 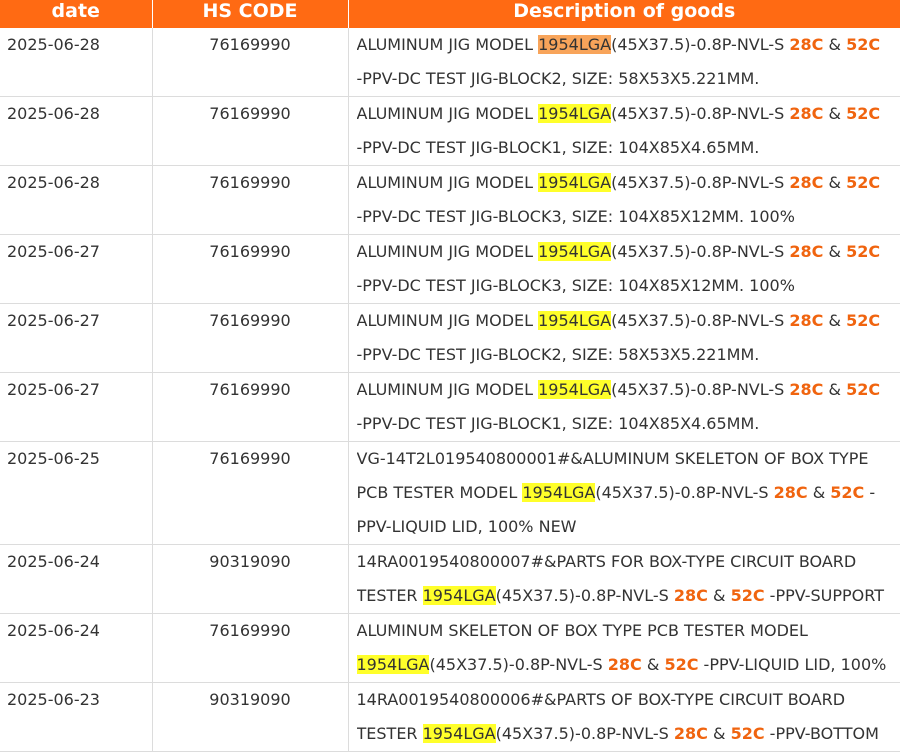 I want to click on cell-date: 2025-06-24, so click(x=76, y=579).